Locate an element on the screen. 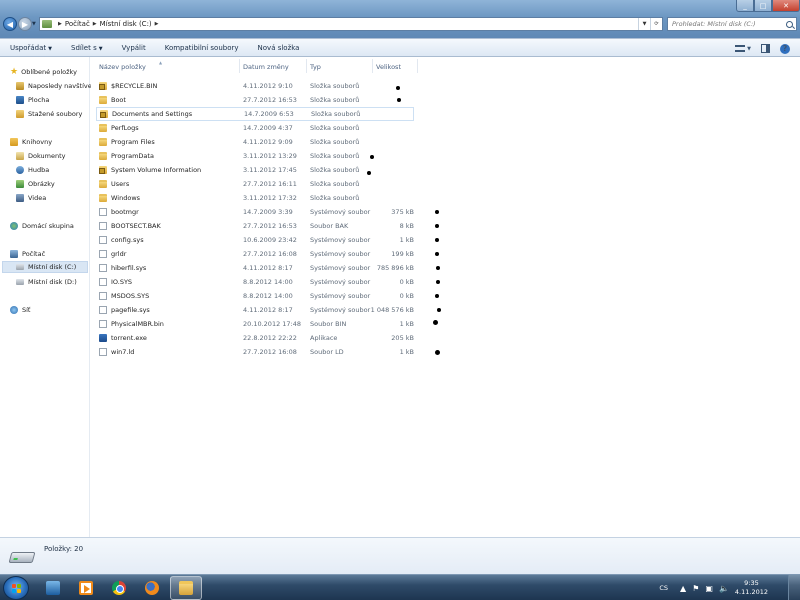 This screenshot has width=800, height=600. computer-icon is located at coordinates (14, 254).